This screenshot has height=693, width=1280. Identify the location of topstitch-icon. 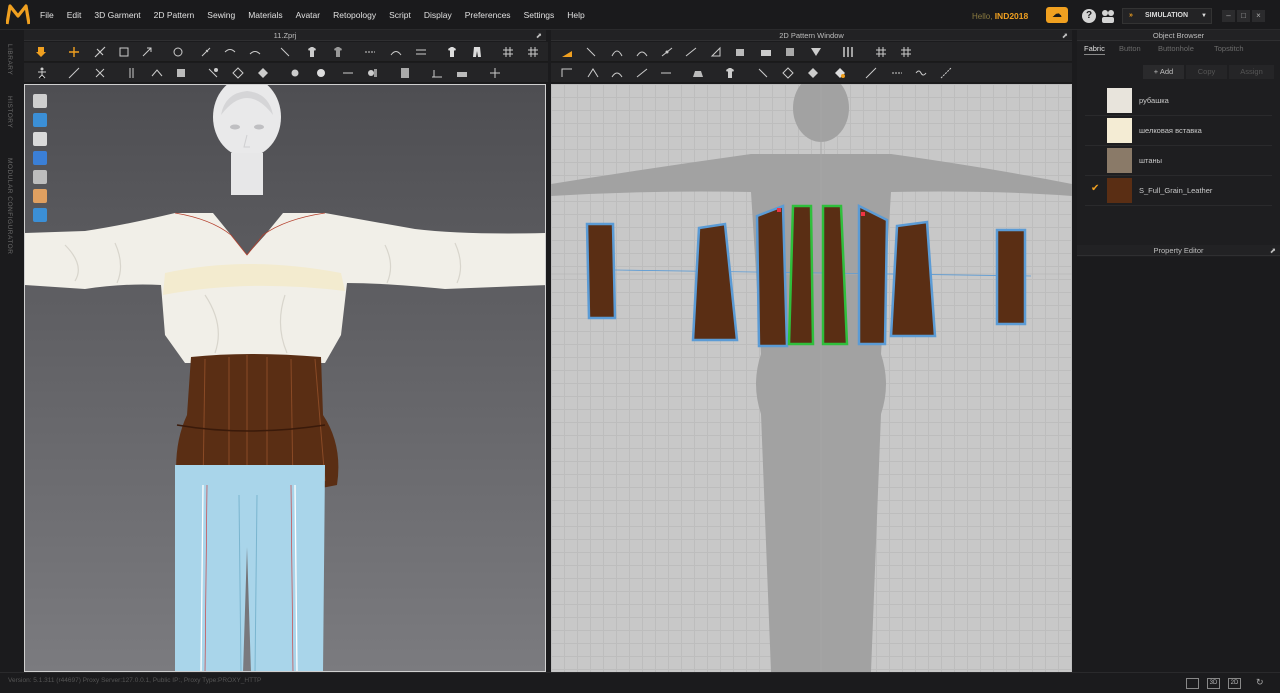
(405, 73).